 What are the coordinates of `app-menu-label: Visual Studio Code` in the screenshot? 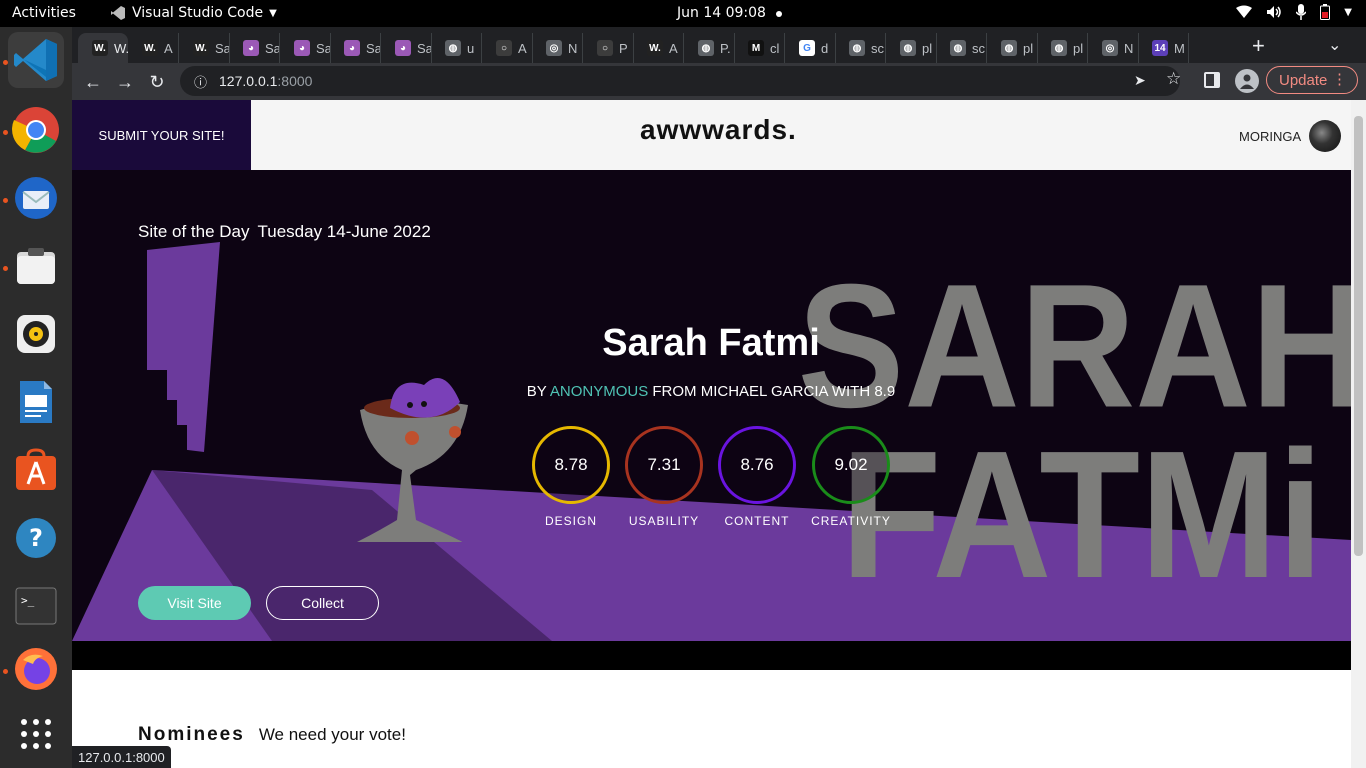 It's located at (198, 13).